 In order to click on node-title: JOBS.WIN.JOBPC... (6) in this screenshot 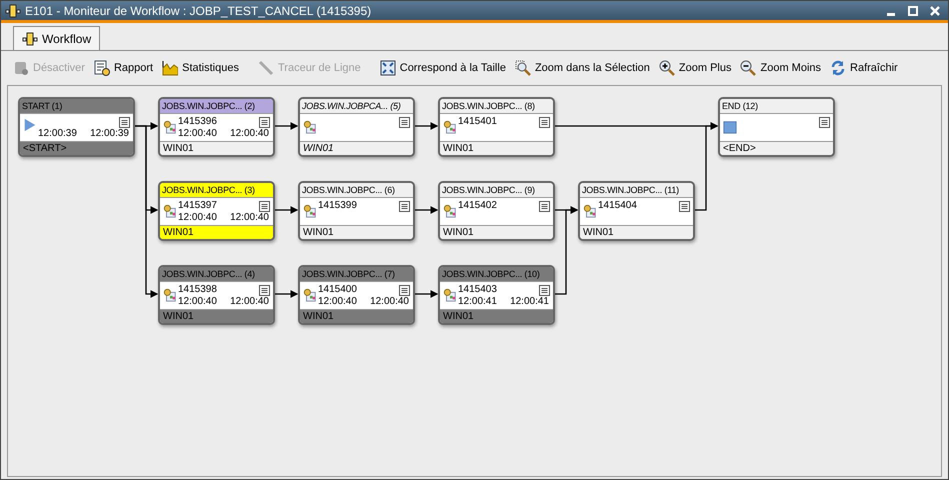, I will do `click(356, 190)`.